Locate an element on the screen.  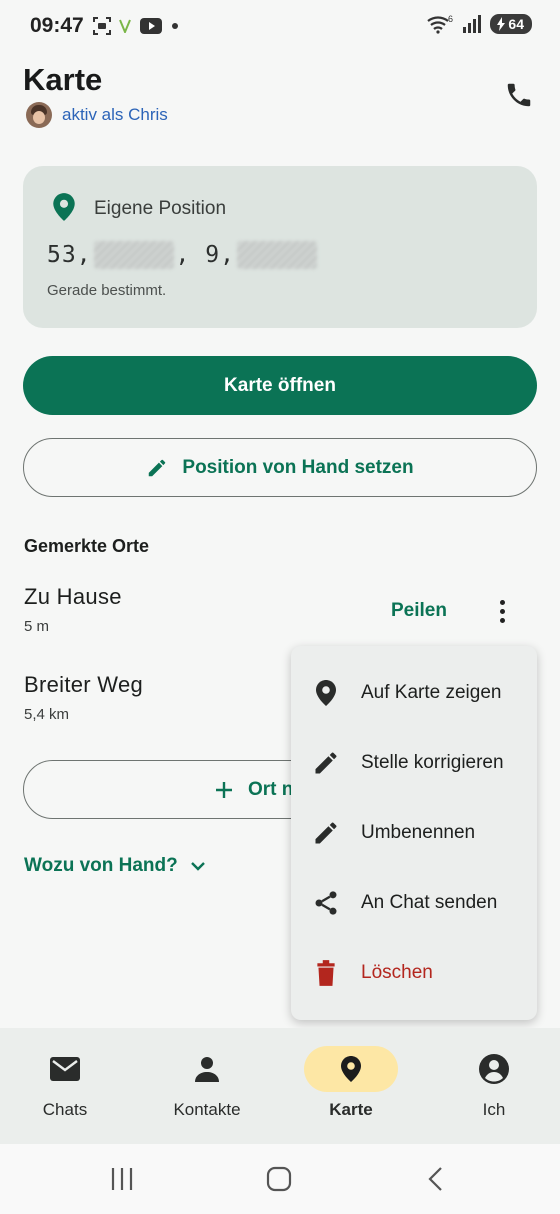
status-bar: 09:47 6 64 is located at coordinates (280, 26).